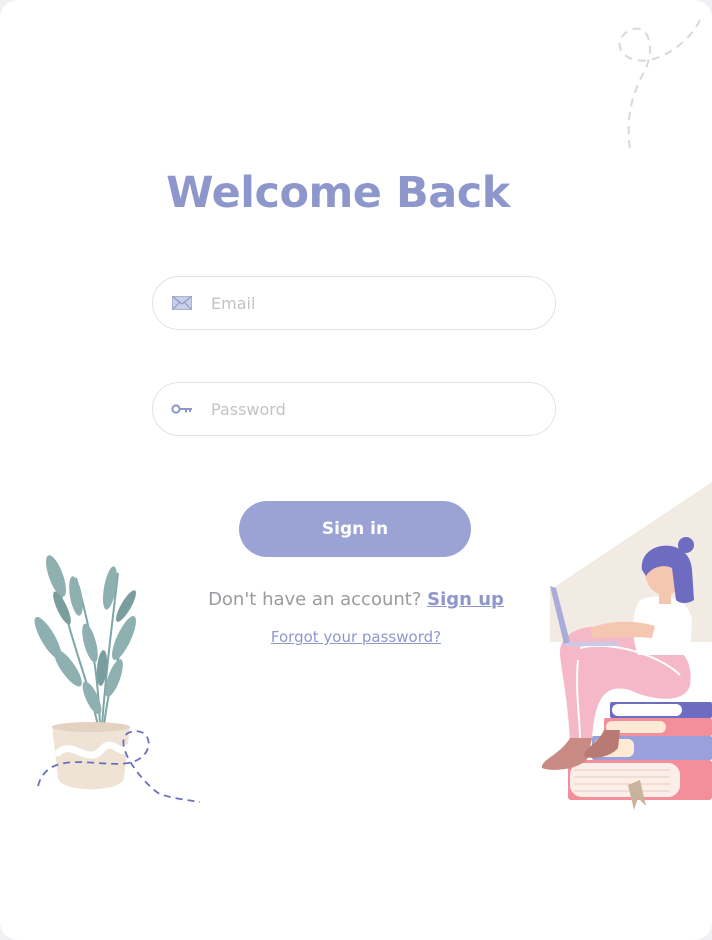  What do you see at coordinates (626, 646) in the screenshot?
I see `woman-with-laptop-on-books-illustration` at bounding box center [626, 646].